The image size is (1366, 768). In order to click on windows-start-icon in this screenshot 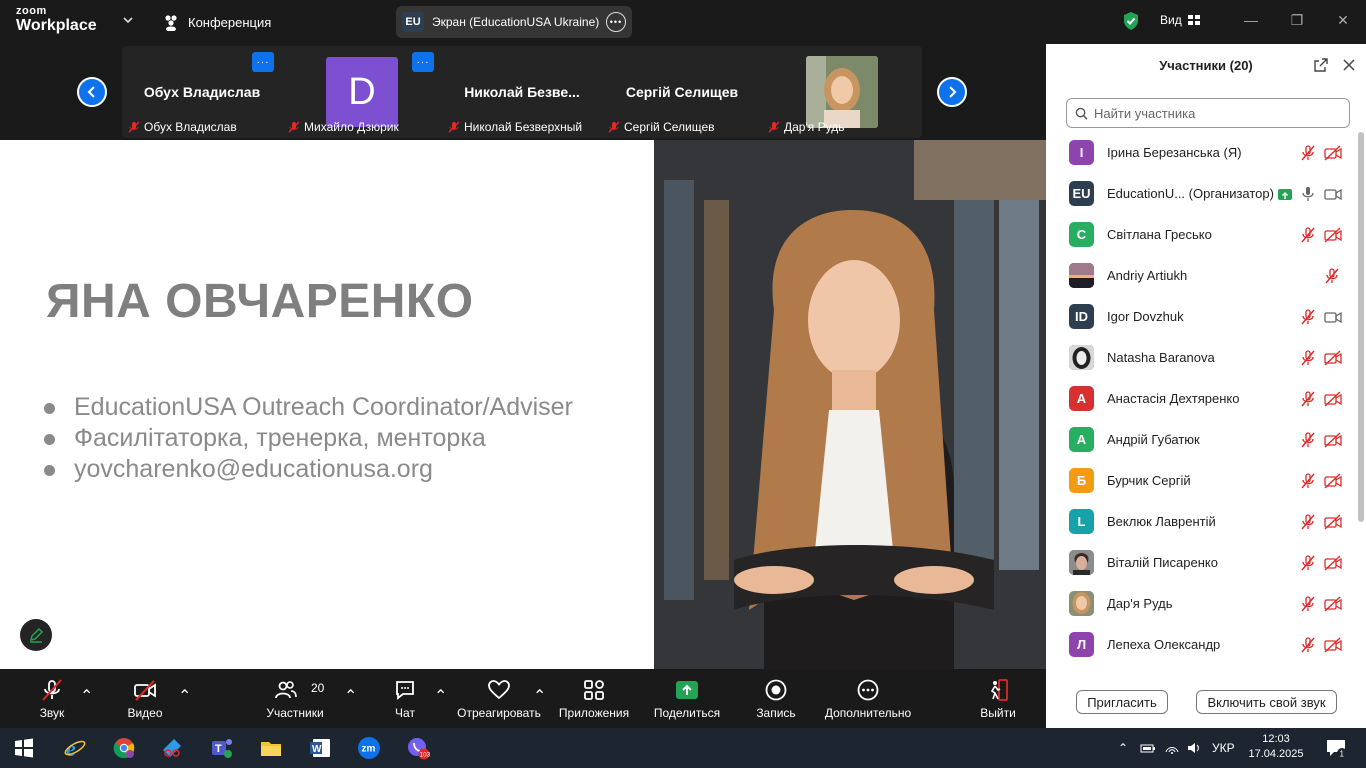, I will do `click(24, 748)`.